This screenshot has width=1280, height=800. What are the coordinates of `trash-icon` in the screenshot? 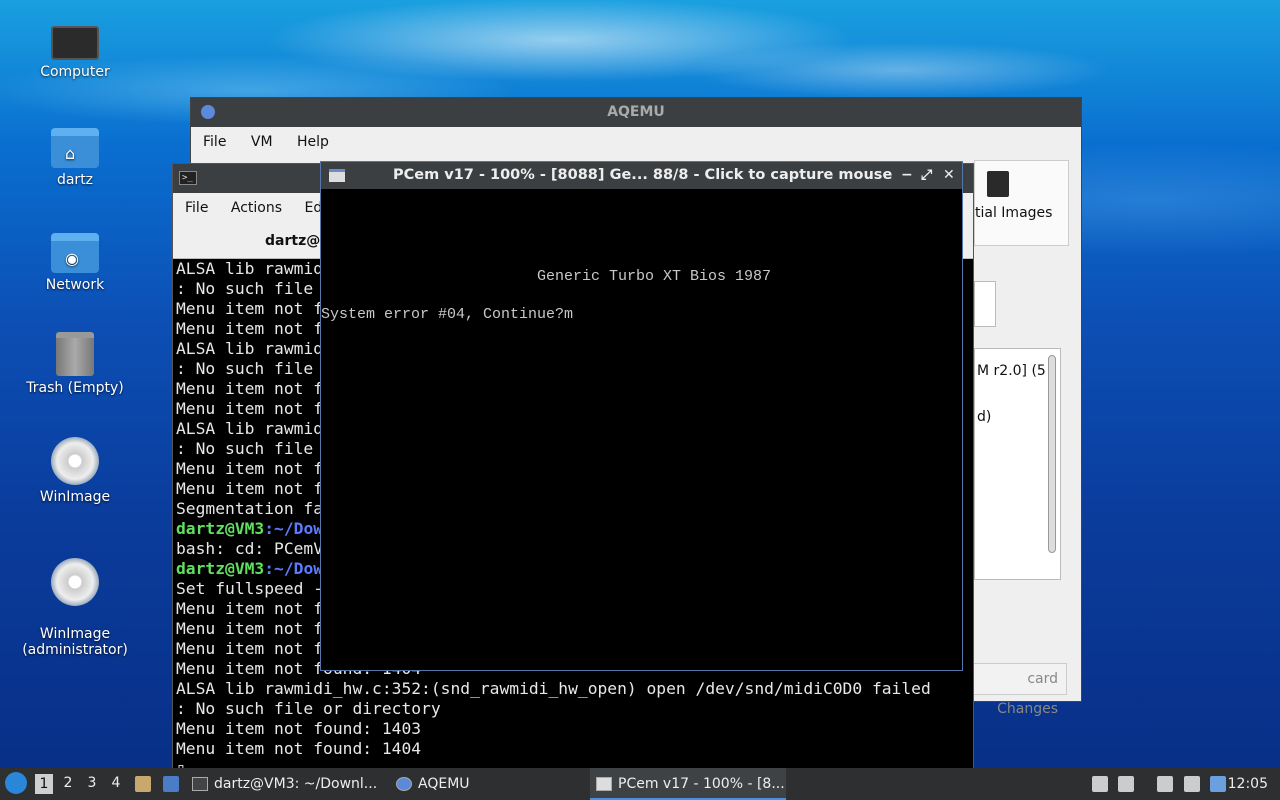 It's located at (75, 354).